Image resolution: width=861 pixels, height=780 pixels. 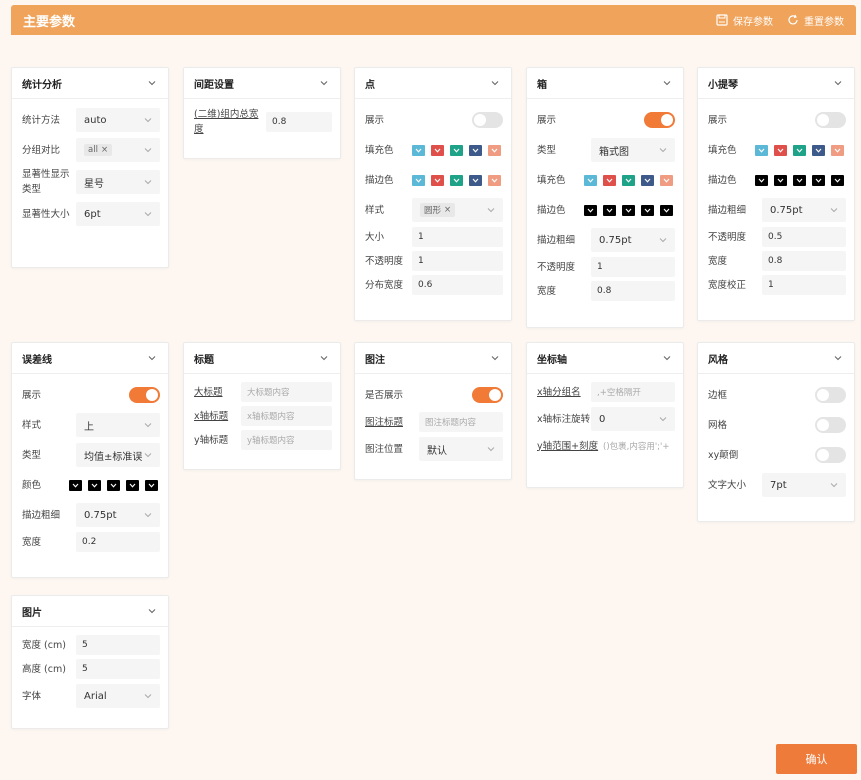 What do you see at coordinates (804, 285) in the screenshot?
I see `violin-adjust-input: 1` at bounding box center [804, 285].